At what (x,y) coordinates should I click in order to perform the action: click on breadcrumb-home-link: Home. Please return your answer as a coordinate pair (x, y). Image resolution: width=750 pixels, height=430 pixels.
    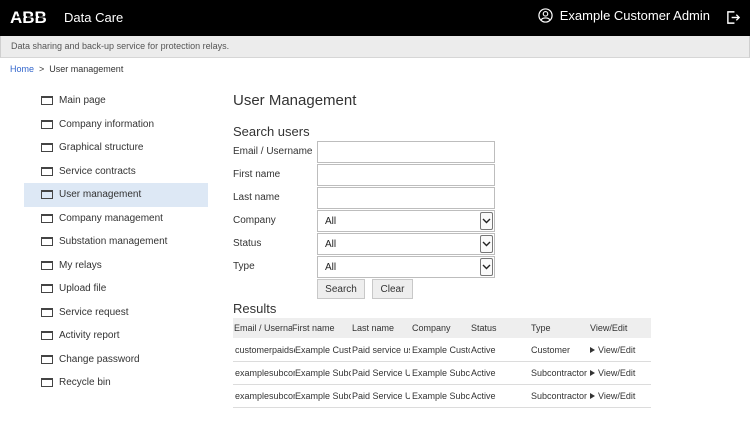
    Looking at the image, I should click on (22, 69).